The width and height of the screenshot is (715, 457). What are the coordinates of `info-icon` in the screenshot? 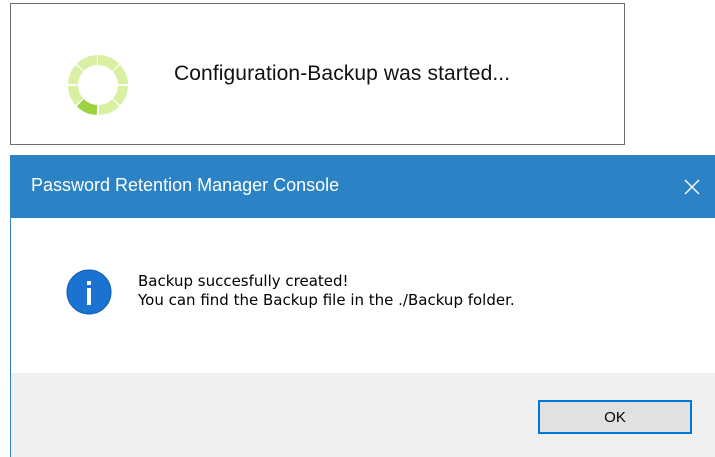 It's located at (89, 292).